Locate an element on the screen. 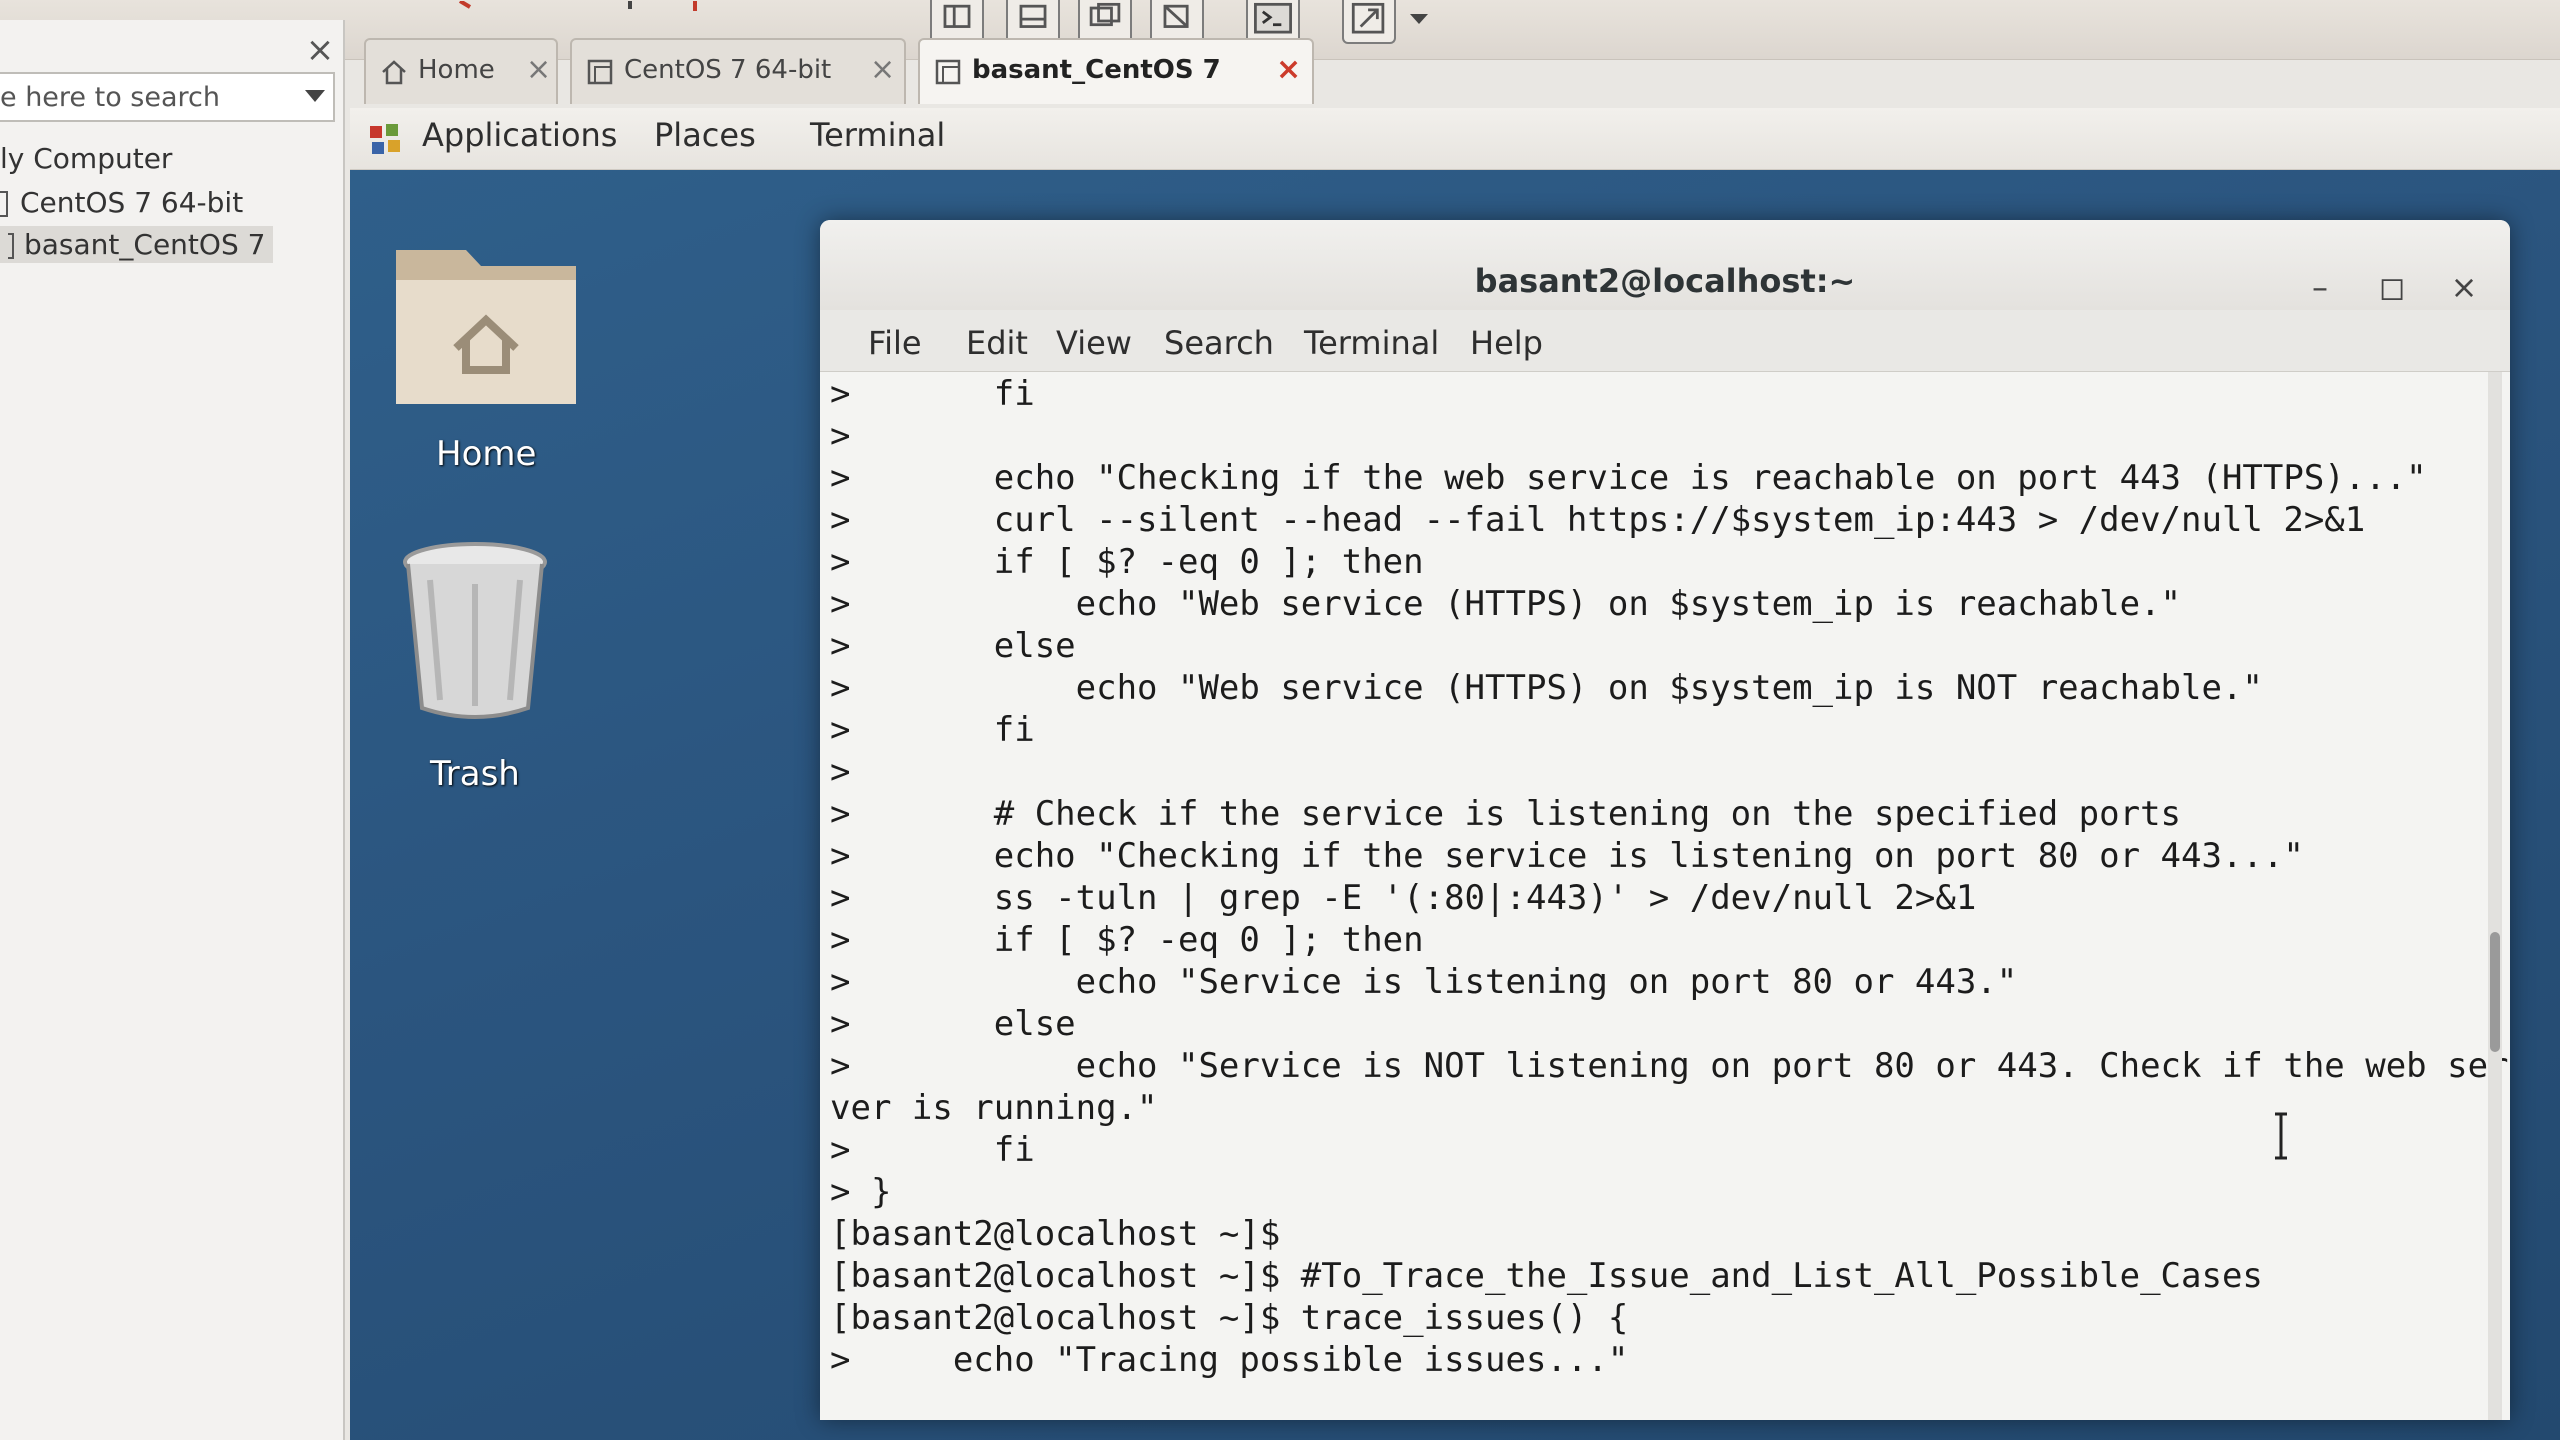 This screenshot has height=1440, width=2560. library-item-my-computer: ly Computer is located at coordinates (86, 158).